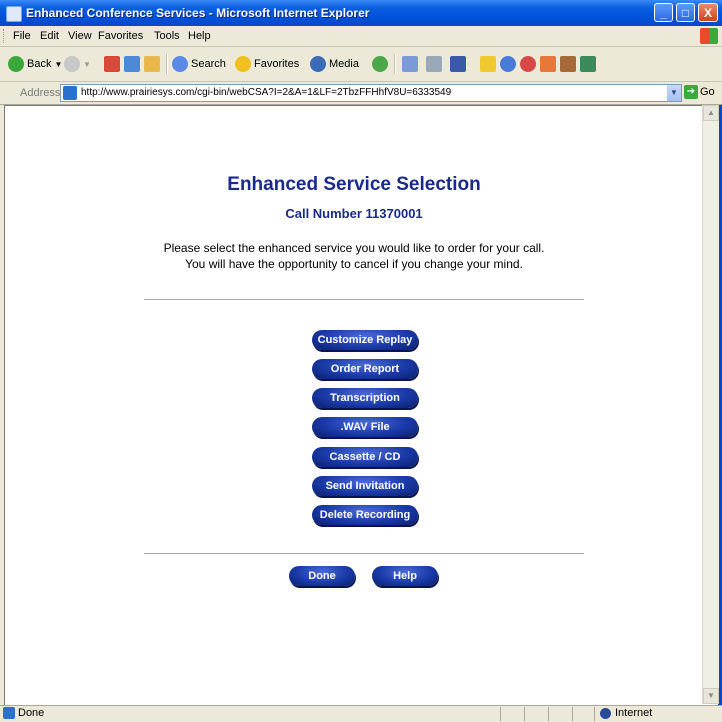 This screenshot has width=722, height=722. I want to click on call-number: Call Number 11370001, so click(354, 213).